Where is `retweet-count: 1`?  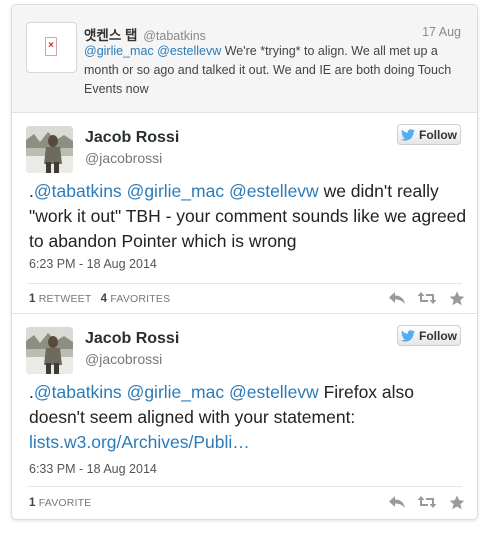 retweet-count: 1 is located at coordinates (32, 299).